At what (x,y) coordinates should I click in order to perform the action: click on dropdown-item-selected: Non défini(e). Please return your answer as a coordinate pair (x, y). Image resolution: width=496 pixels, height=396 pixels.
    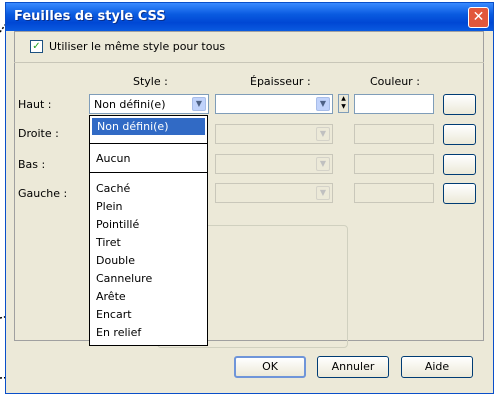
    Looking at the image, I should click on (148, 126).